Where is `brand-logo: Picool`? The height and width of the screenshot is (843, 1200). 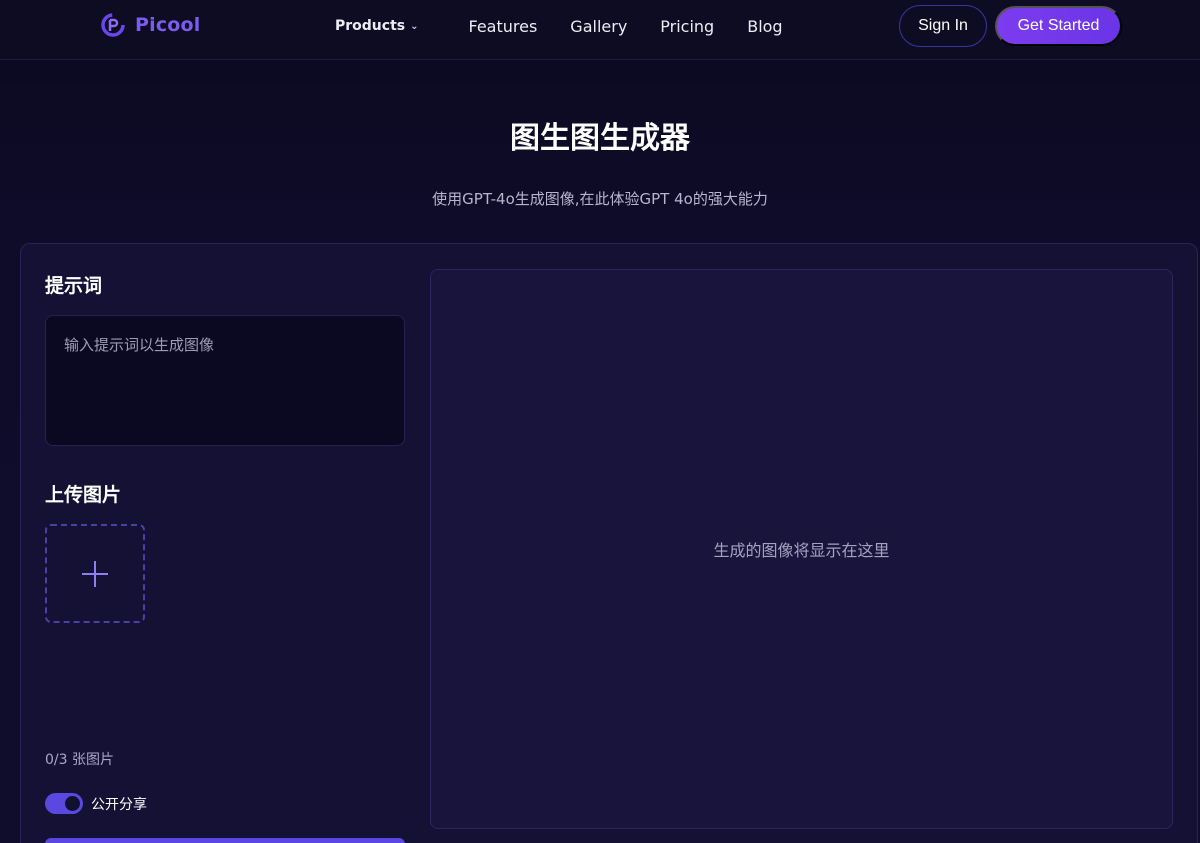 brand-logo: Picool is located at coordinates (151, 25).